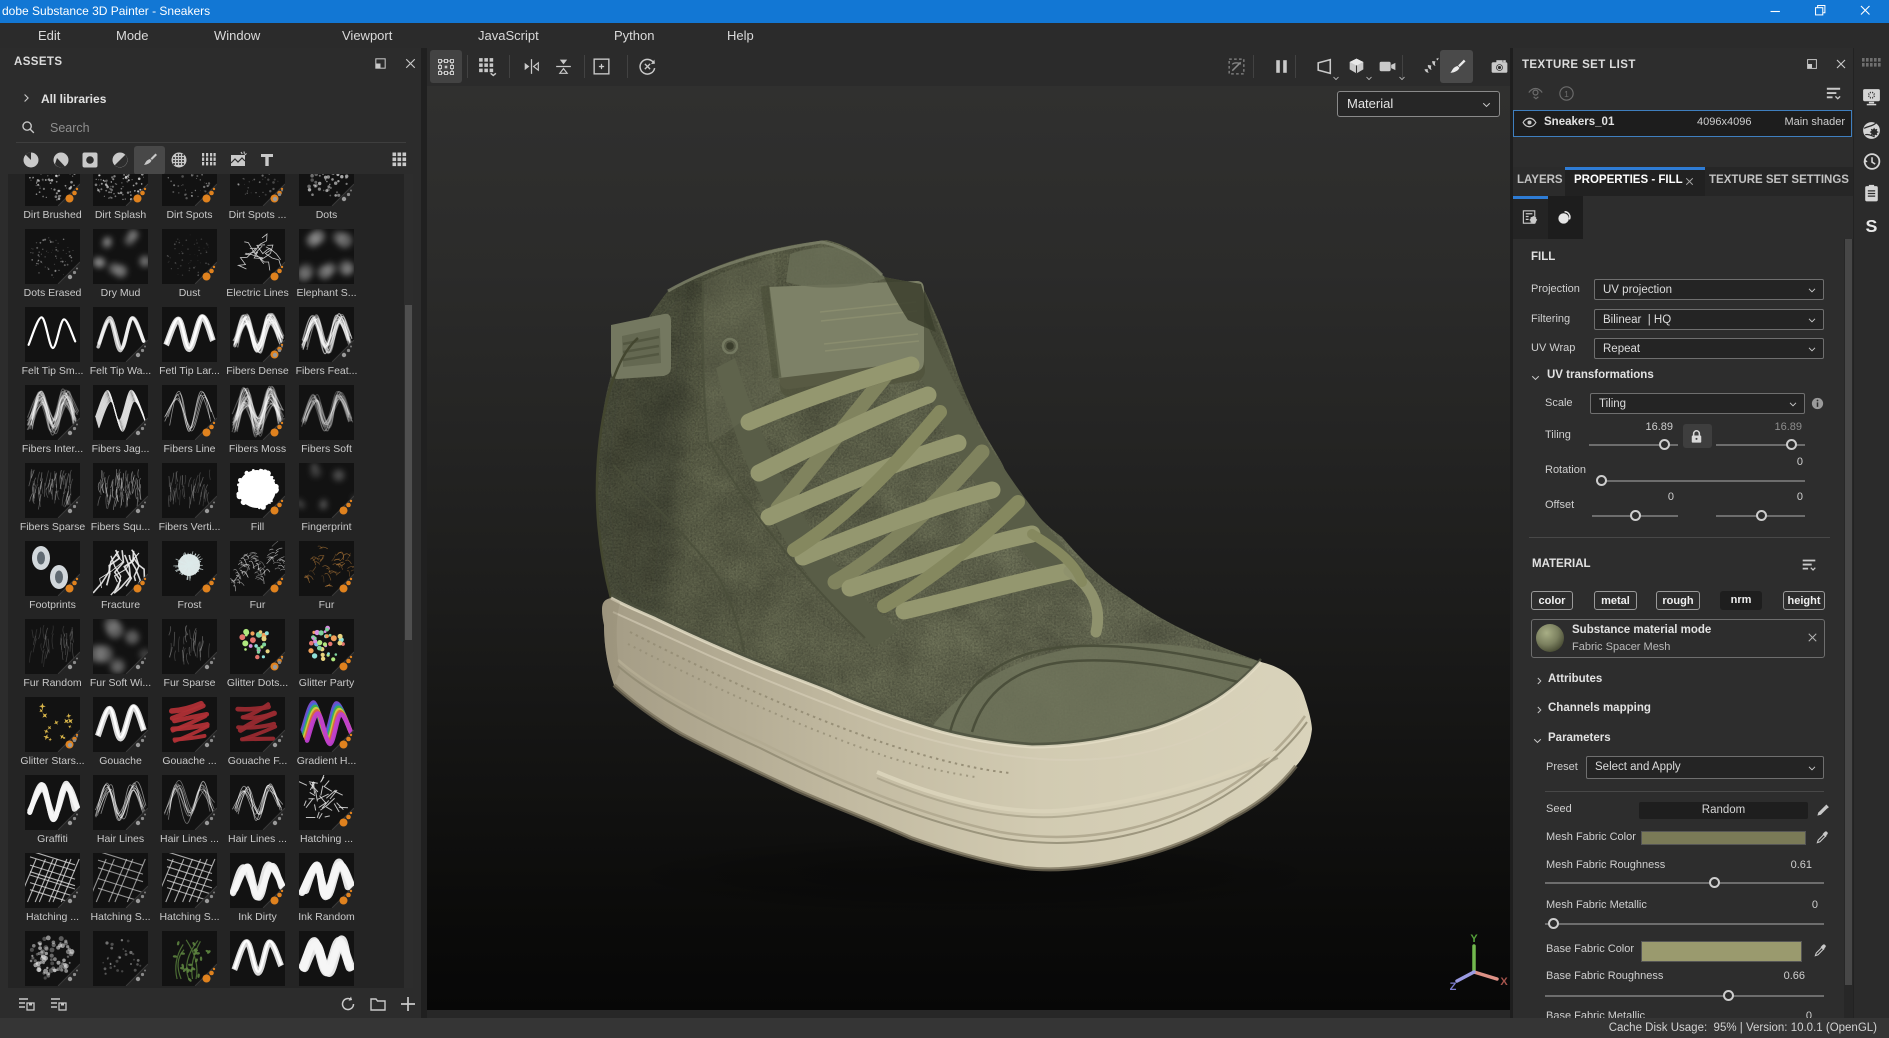 Image resolution: width=1889 pixels, height=1038 pixels. I want to click on svg-text: S, so click(1872, 226).